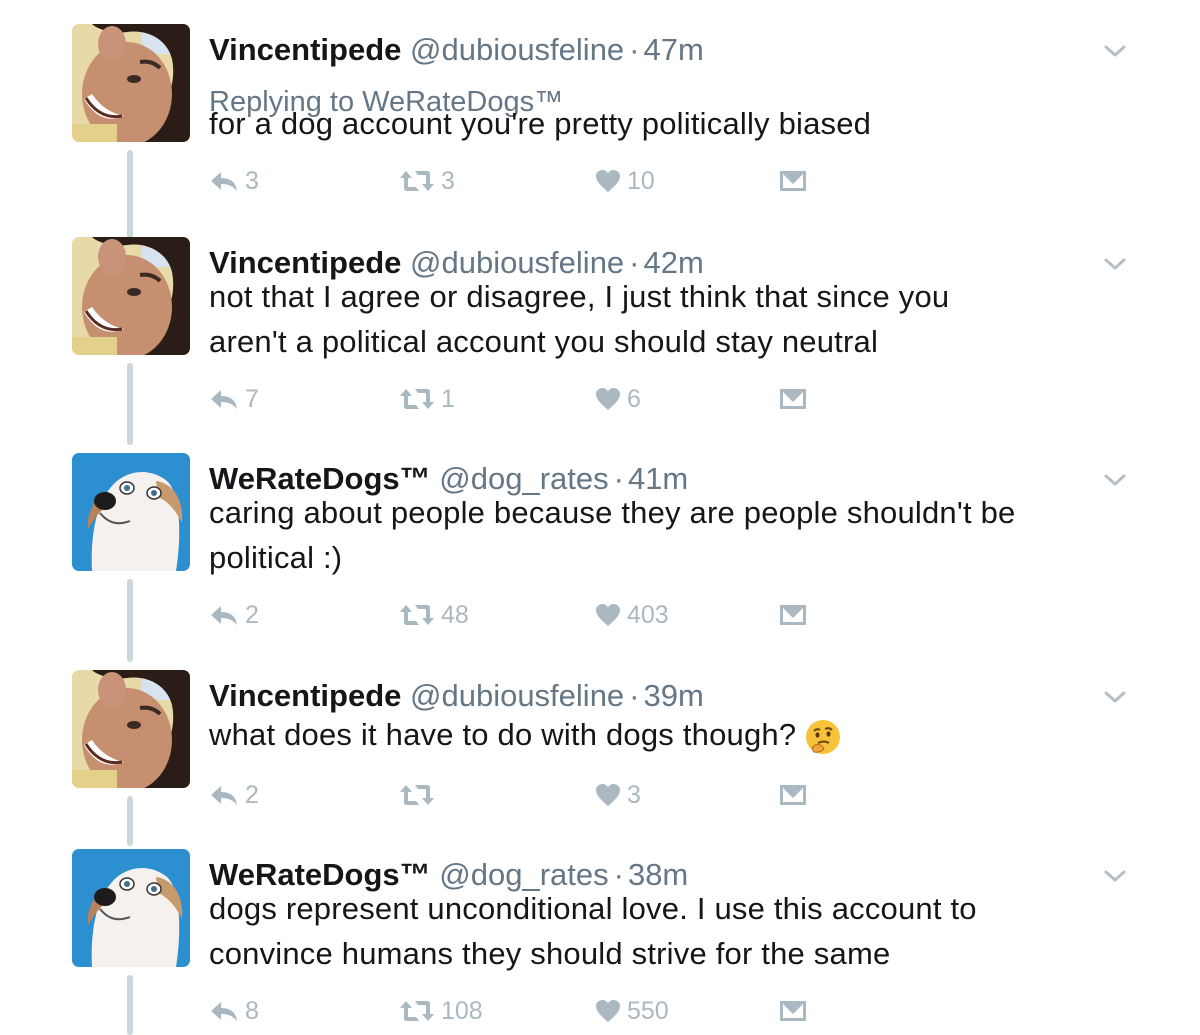  I want to click on tweet-header: Vincentipede @dubiousfeline · 47m, so click(456, 50).